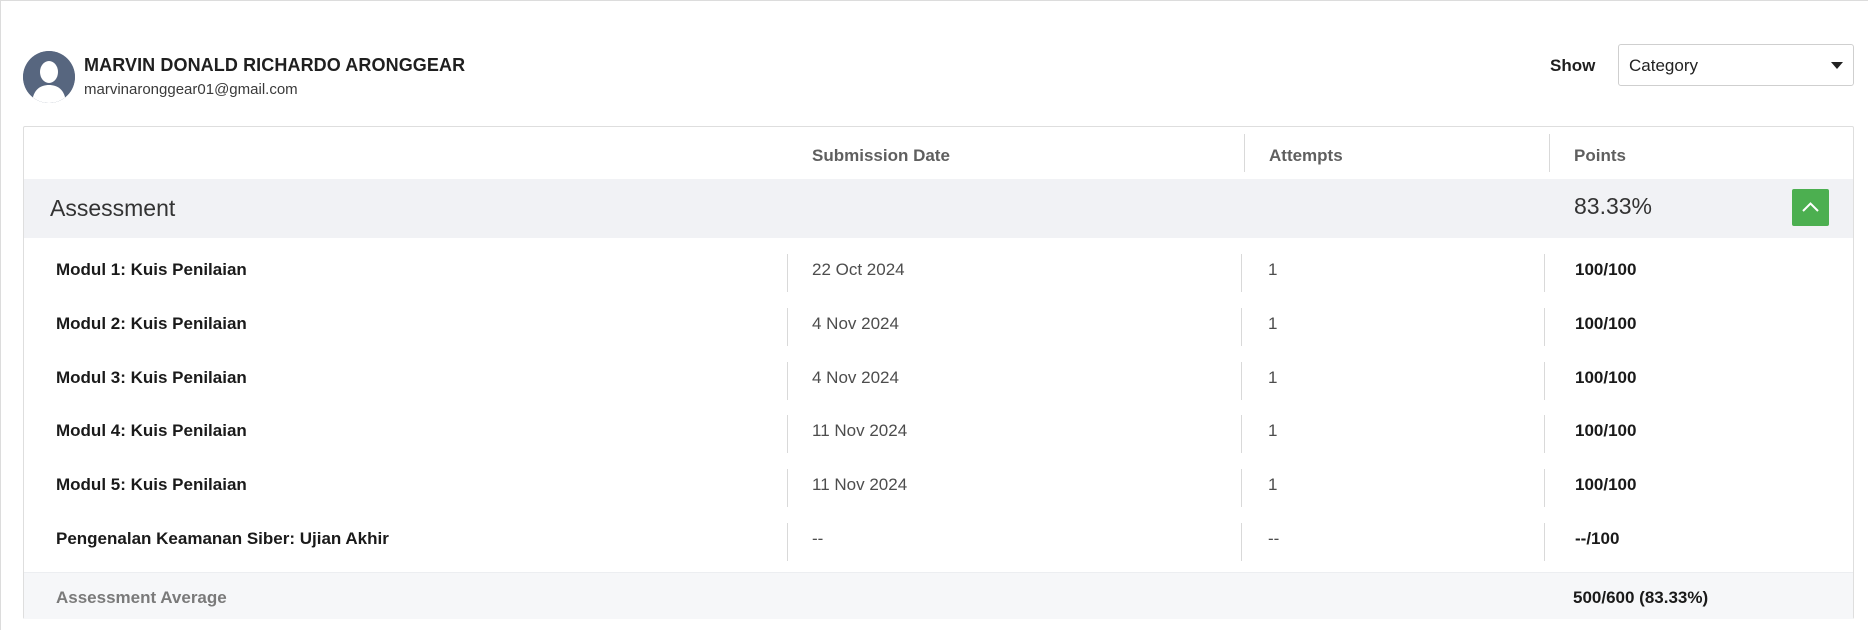 Image resolution: width=1872 pixels, height=632 pixels. Describe the element at coordinates (1573, 65) in the screenshot. I see `show-label: Show` at that location.